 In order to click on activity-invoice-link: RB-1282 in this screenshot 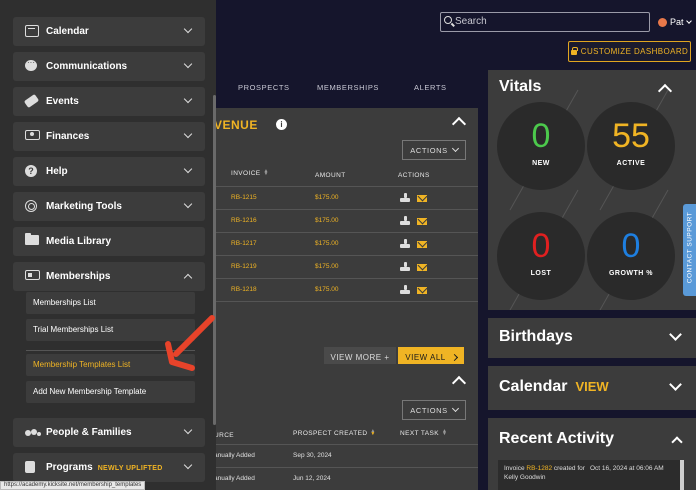, I will do `click(539, 468)`.